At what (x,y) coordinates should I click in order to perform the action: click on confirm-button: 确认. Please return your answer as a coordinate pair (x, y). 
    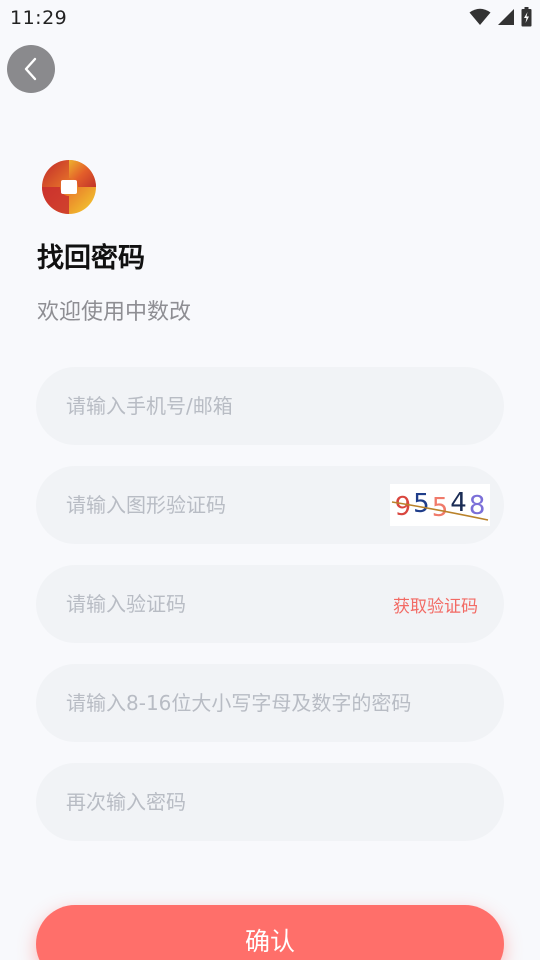
    Looking at the image, I should click on (270, 932).